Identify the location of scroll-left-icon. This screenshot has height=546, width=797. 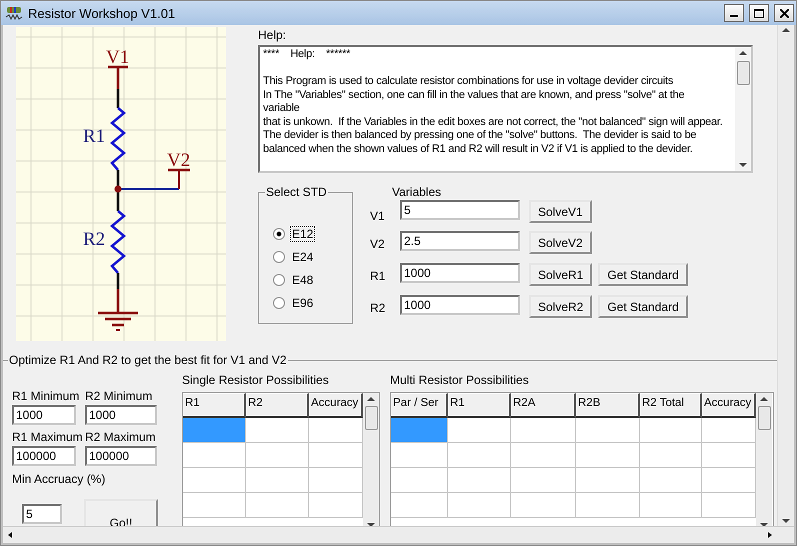
(10, 535).